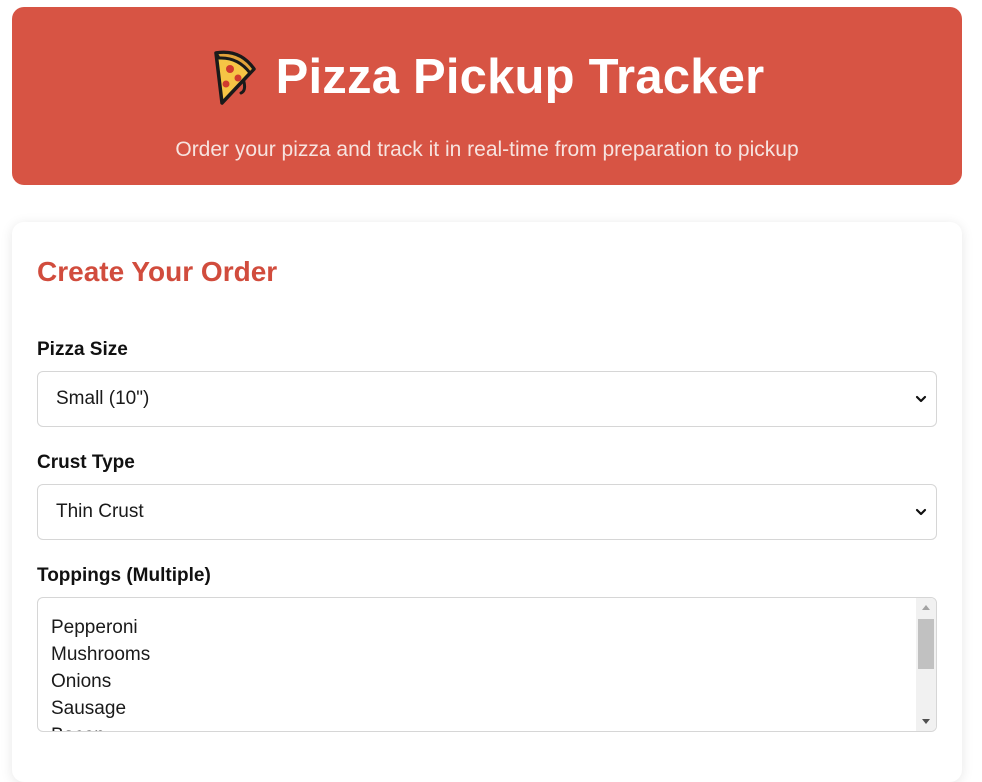  Describe the element at coordinates (926, 721) in the screenshot. I see `scroll-down-icon` at that location.